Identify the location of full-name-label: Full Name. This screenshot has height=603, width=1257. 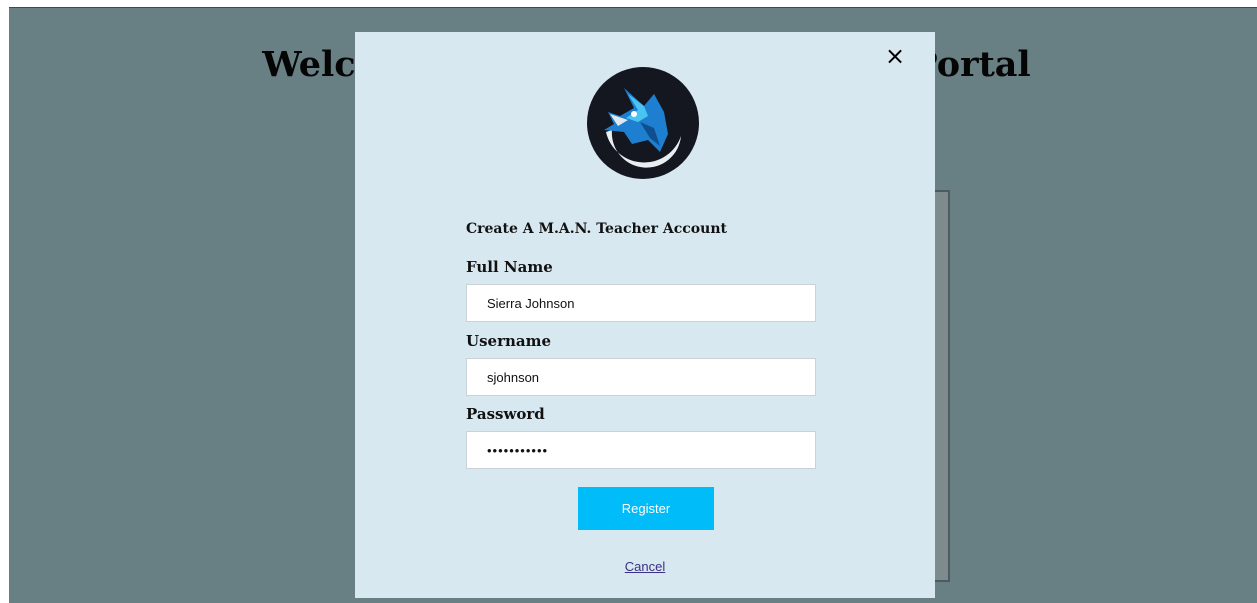
(509, 267).